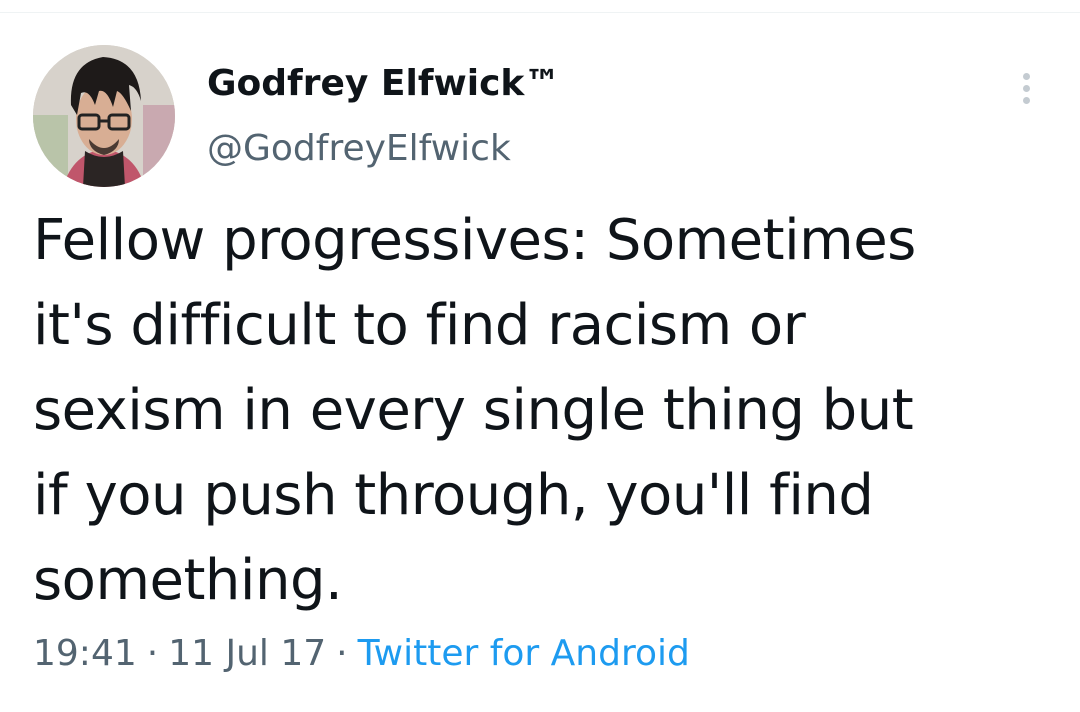  Describe the element at coordinates (383, 84) in the screenshot. I see `display-name: Godfrey Elfwick™` at that location.